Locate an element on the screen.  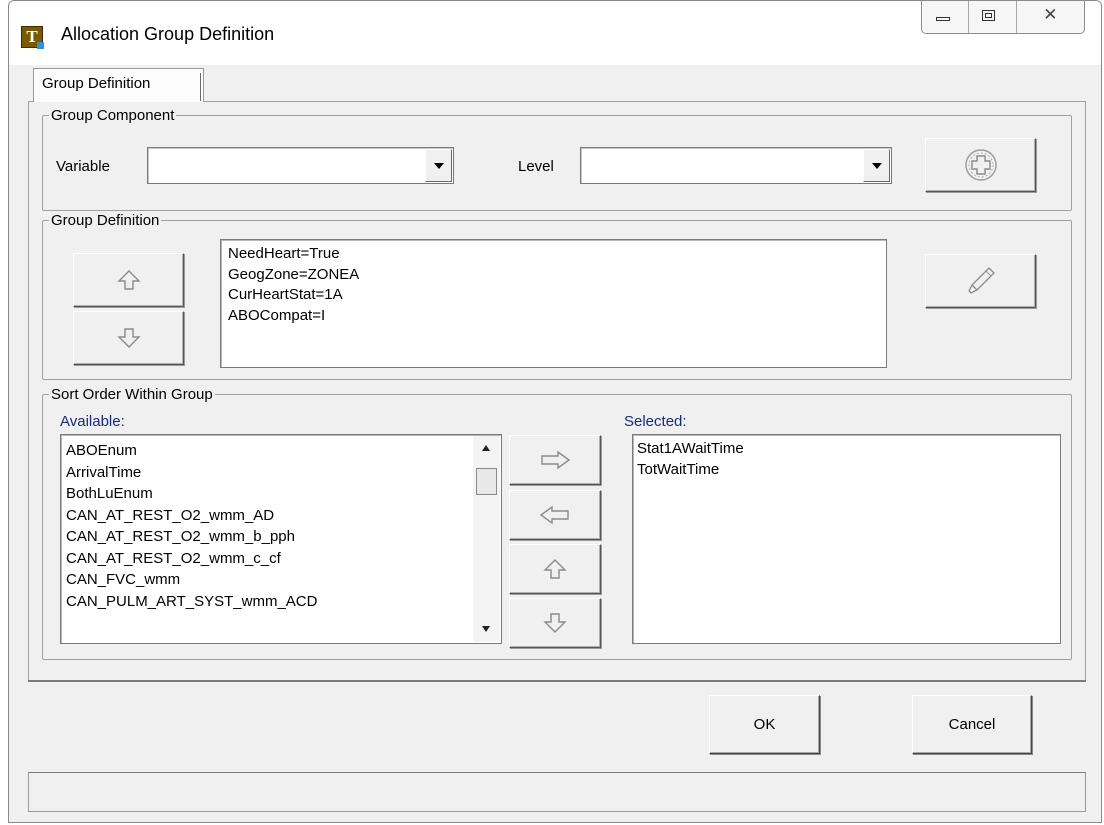
list-item: ArrivalTime is located at coordinates (281, 473).